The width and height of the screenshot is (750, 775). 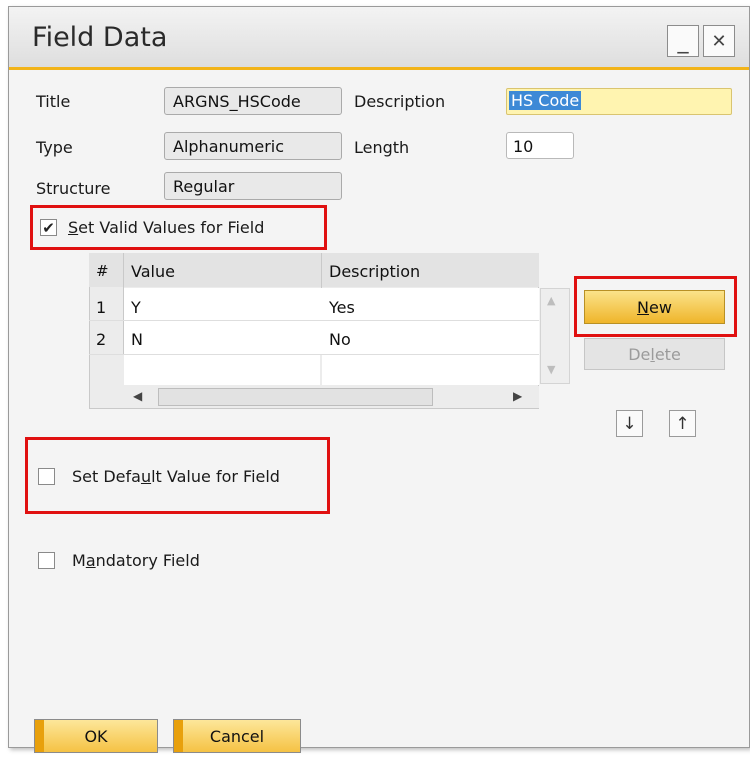 I want to click on length-label: Length, so click(x=382, y=147).